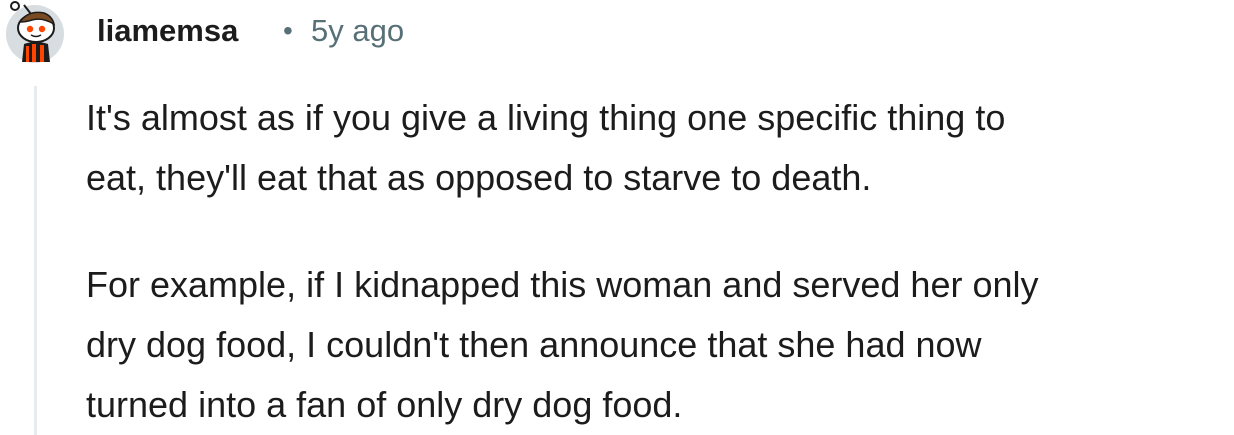  Describe the element at coordinates (35, 32) in the screenshot. I see `avatar-icon` at that location.